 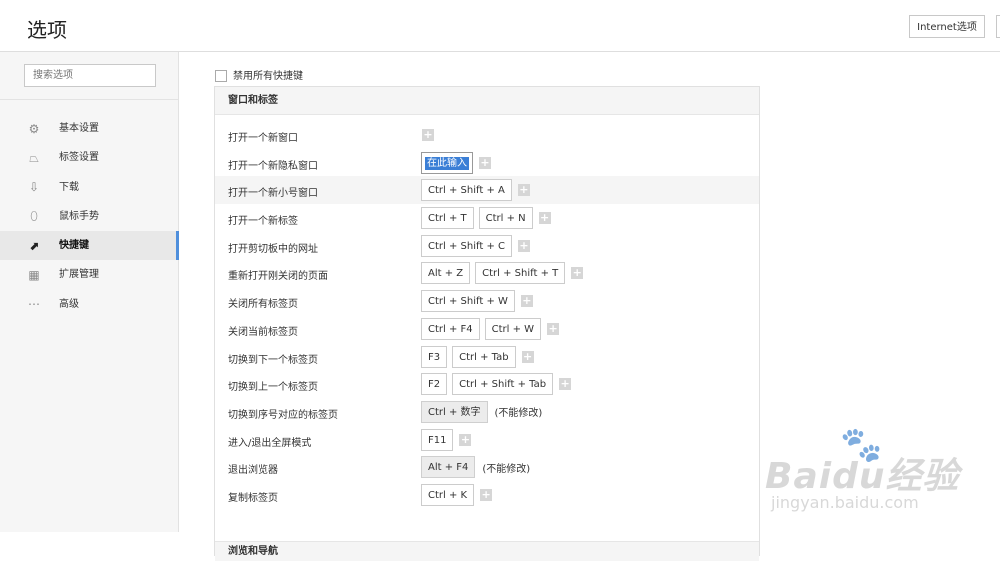 I want to click on shortcut-label: 切换到上一个标签页, so click(x=273, y=388).